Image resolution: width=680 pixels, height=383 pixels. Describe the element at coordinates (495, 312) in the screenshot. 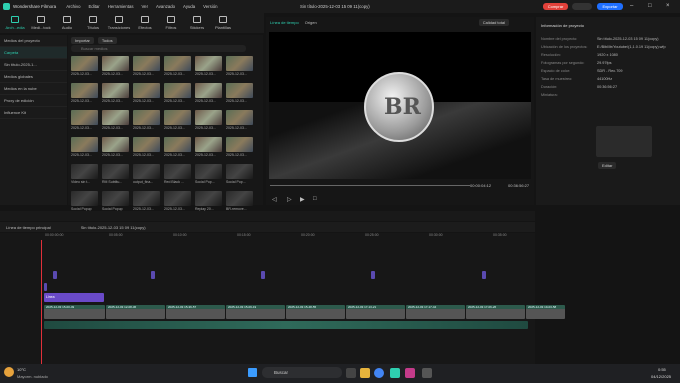

I see `video-clip: 2025-12-03 17-06-26` at that location.